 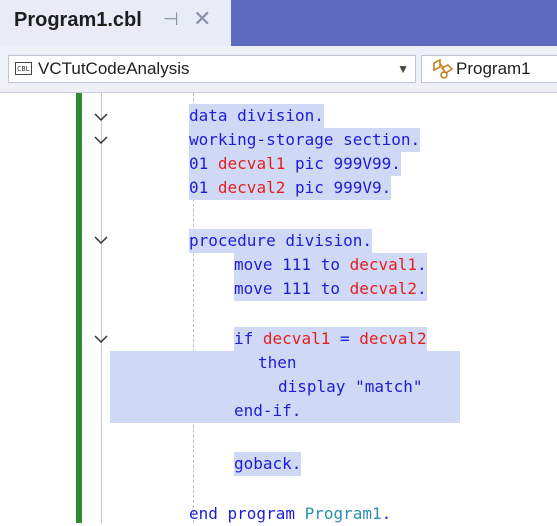 What do you see at coordinates (212, 69) in the screenshot?
I see `project-dropdown: CBL VCTutCodeAnalysis ▼` at bounding box center [212, 69].